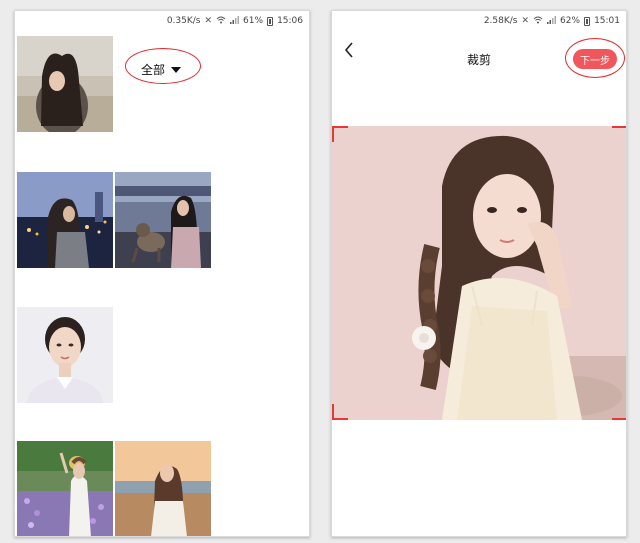 This screenshot has width=640, height=543. Describe the element at coordinates (153, 70) in the screenshot. I see `album-selector-label: 全部` at that location.